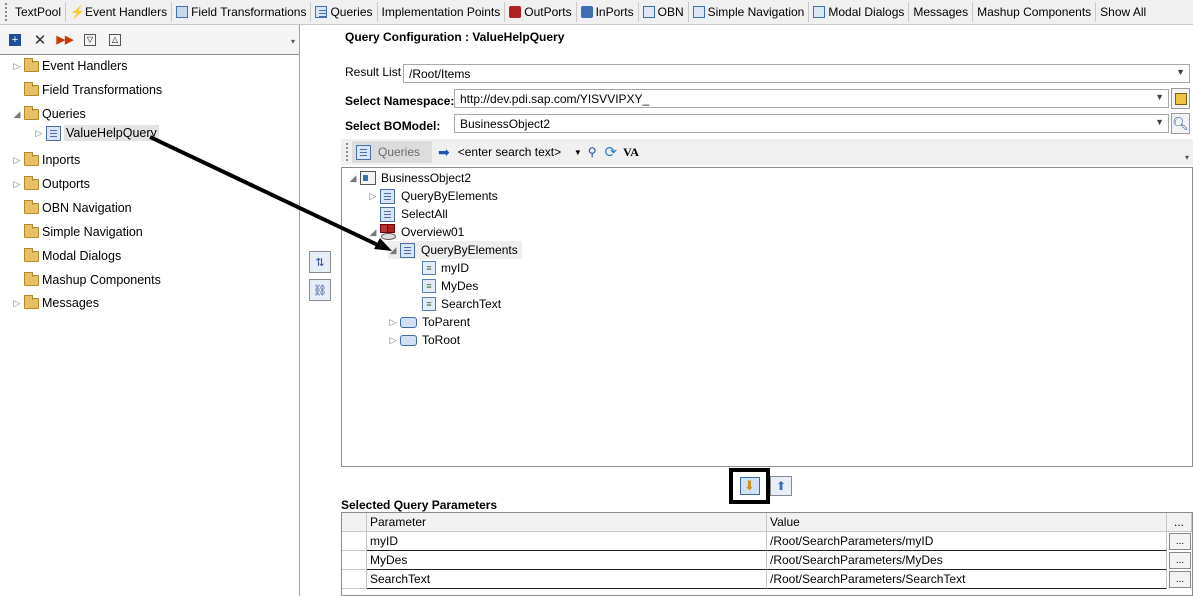 The image size is (1193, 596). Describe the element at coordinates (567, 522) in the screenshot. I see `column-header-parameter: Parameter` at that location.